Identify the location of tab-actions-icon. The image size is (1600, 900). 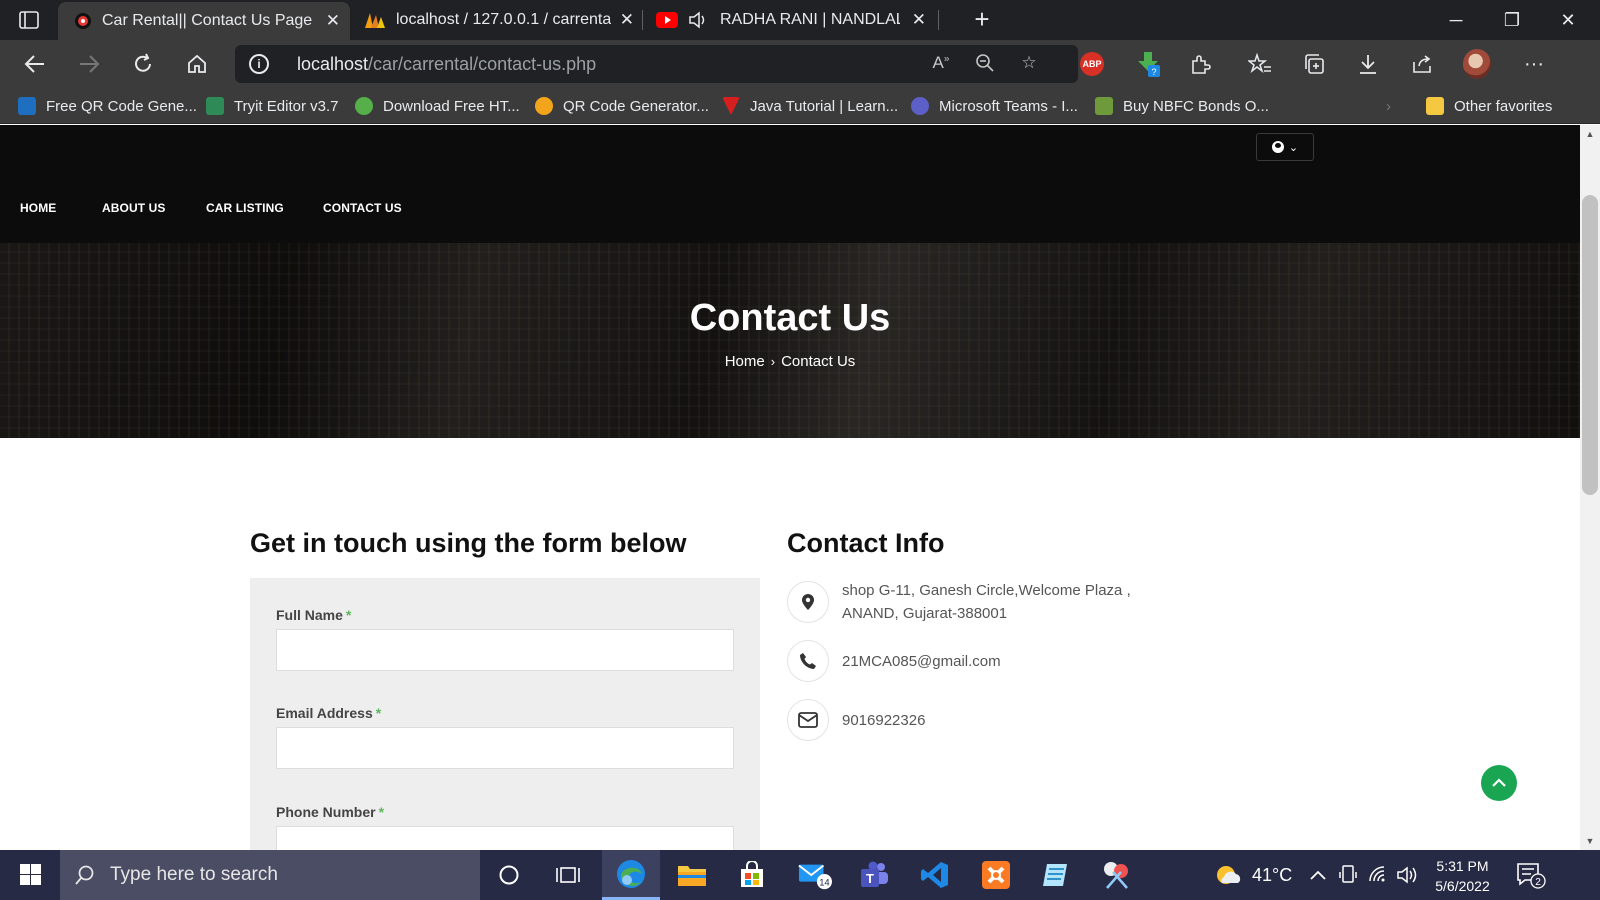
(29, 20).